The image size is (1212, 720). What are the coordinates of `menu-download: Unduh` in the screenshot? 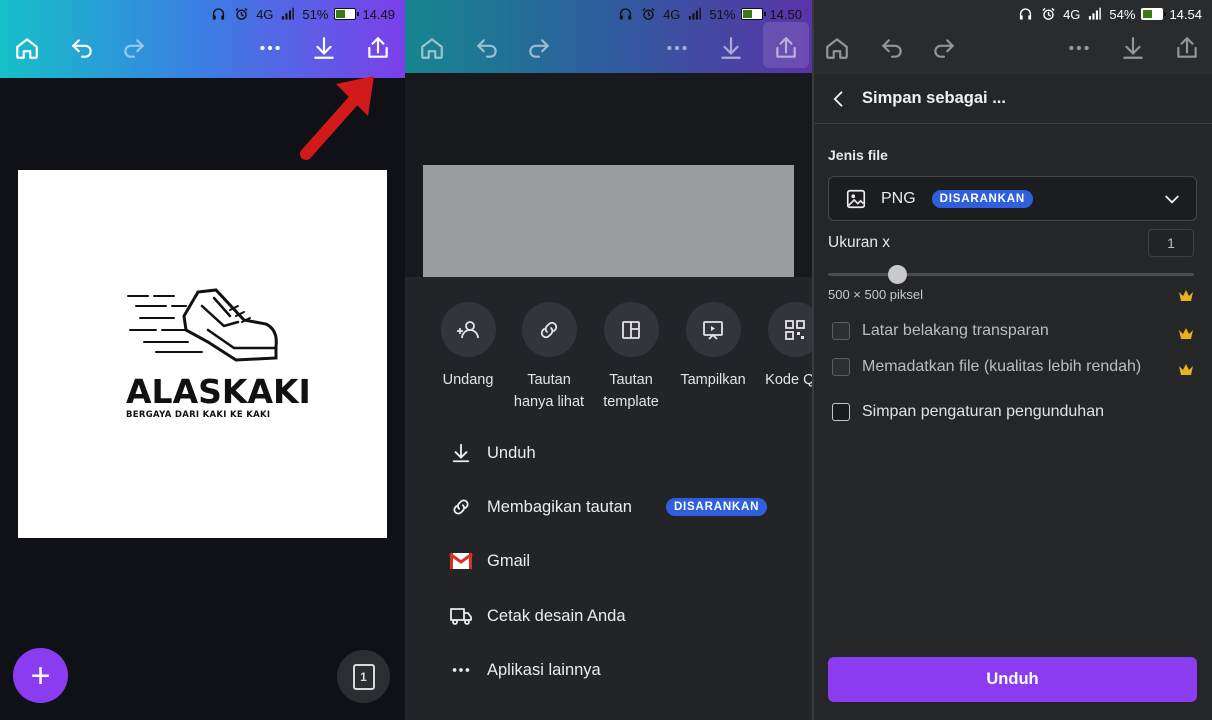 It's located at (492, 453).